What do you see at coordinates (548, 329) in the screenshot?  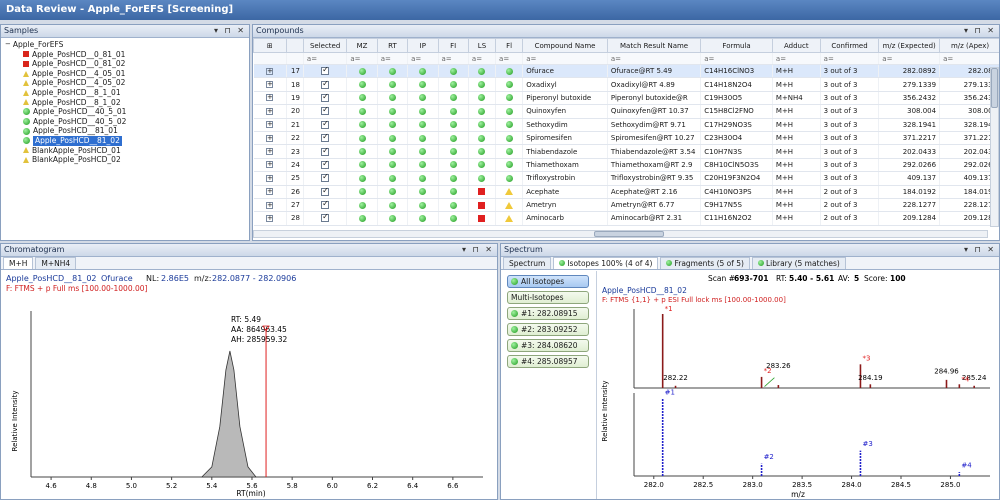 I see `isotope-button: #2: 283.09252` at bounding box center [548, 329].